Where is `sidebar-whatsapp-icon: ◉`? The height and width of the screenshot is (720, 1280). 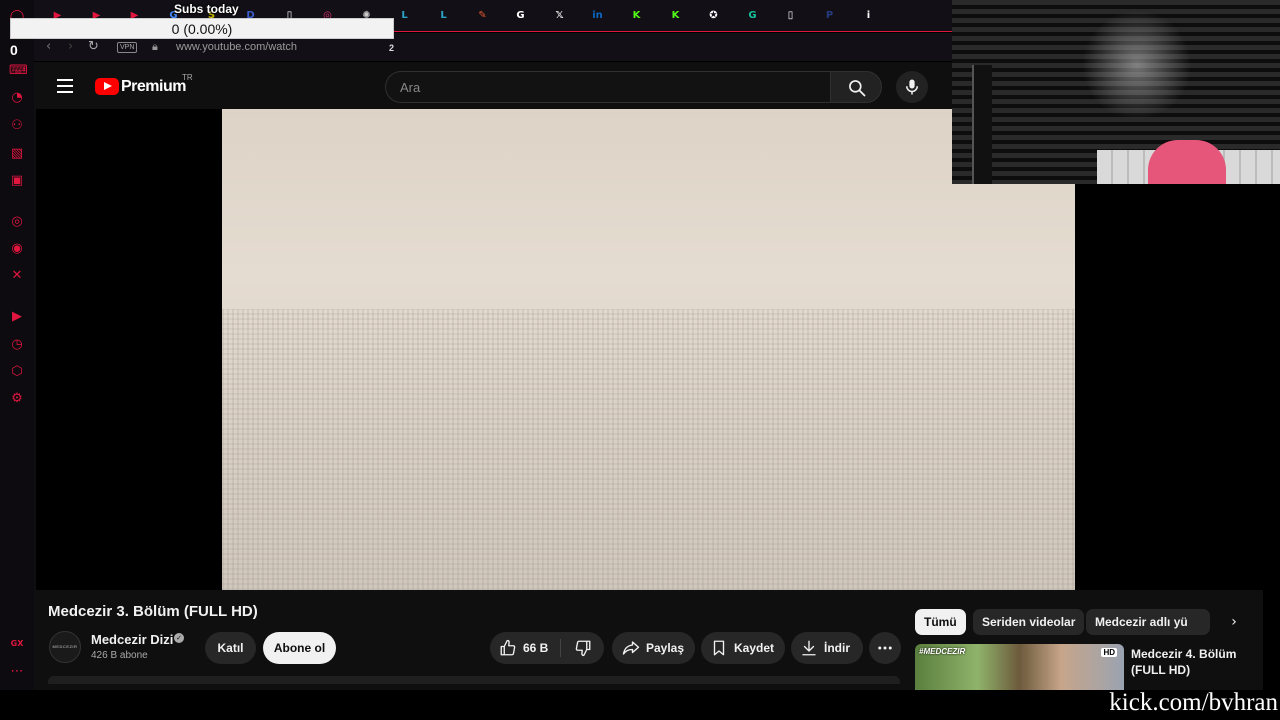
sidebar-whatsapp-icon: ◉ is located at coordinates (17, 249).